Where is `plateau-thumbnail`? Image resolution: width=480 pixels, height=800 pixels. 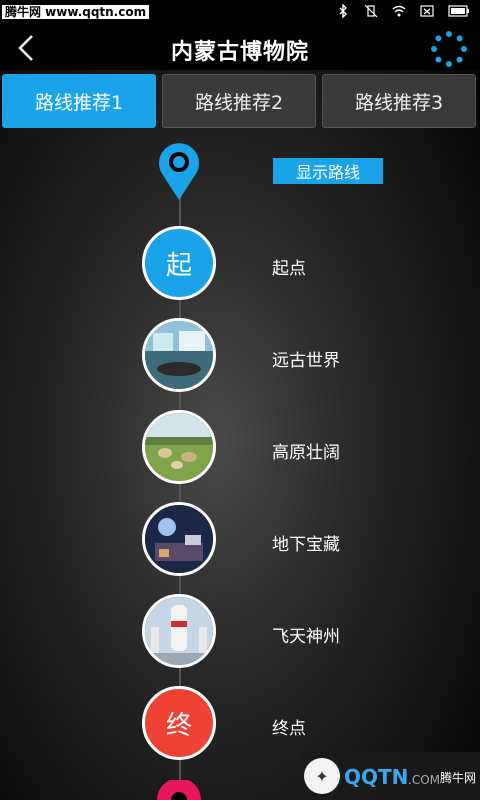 plateau-thumbnail is located at coordinates (179, 447).